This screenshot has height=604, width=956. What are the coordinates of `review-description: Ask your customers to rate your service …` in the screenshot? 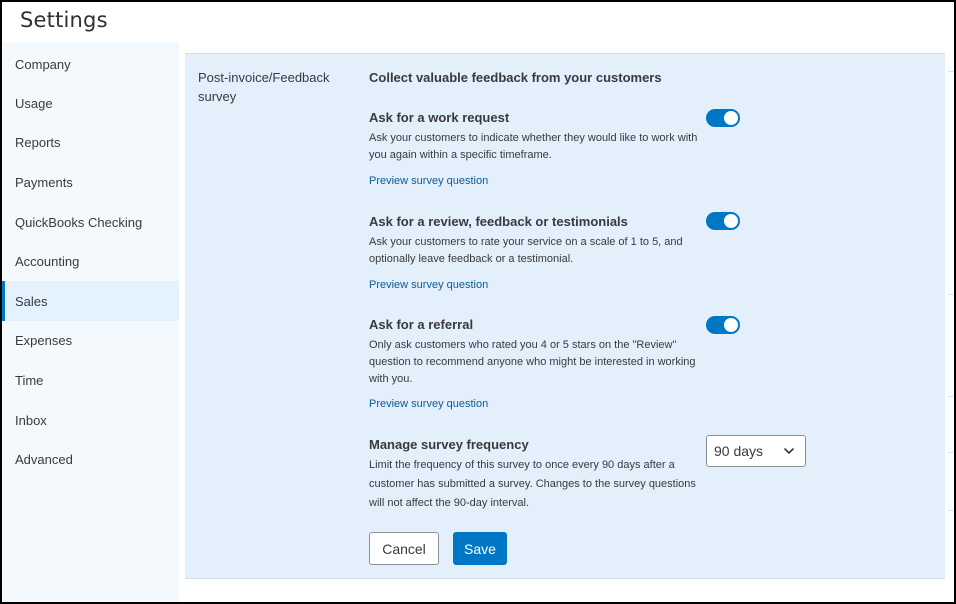 It's located at (526, 250).